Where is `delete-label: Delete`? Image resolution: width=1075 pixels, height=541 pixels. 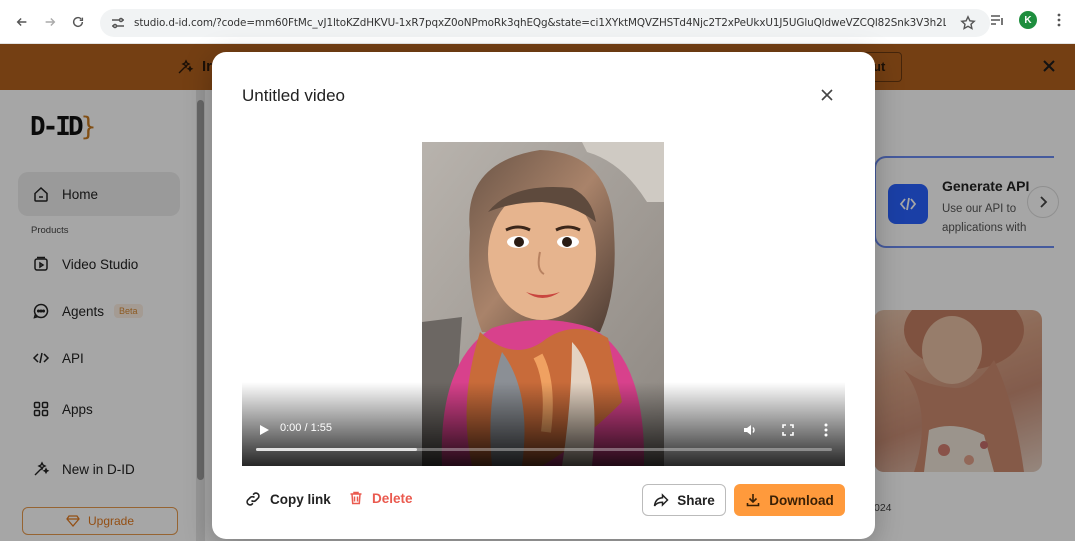 delete-label: Delete is located at coordinates (392, 498).